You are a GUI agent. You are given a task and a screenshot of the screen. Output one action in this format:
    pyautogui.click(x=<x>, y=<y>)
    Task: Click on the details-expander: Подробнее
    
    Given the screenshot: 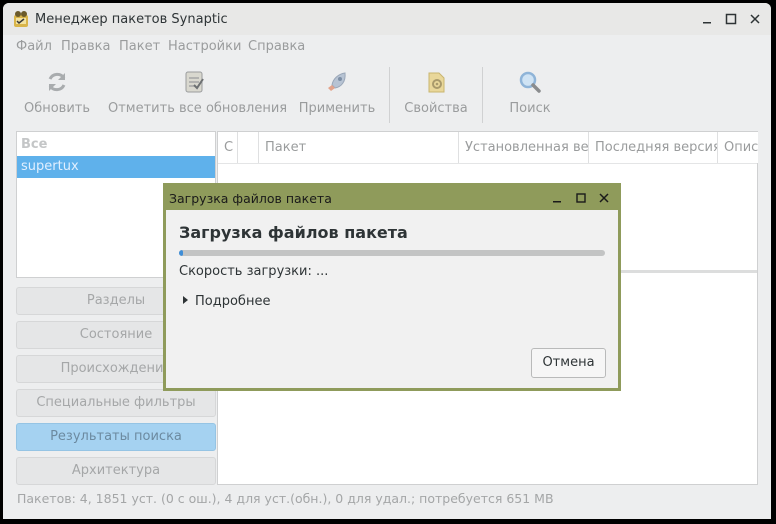 What is the action you would take?
    pyautogui.click(x=226, y=301)
    